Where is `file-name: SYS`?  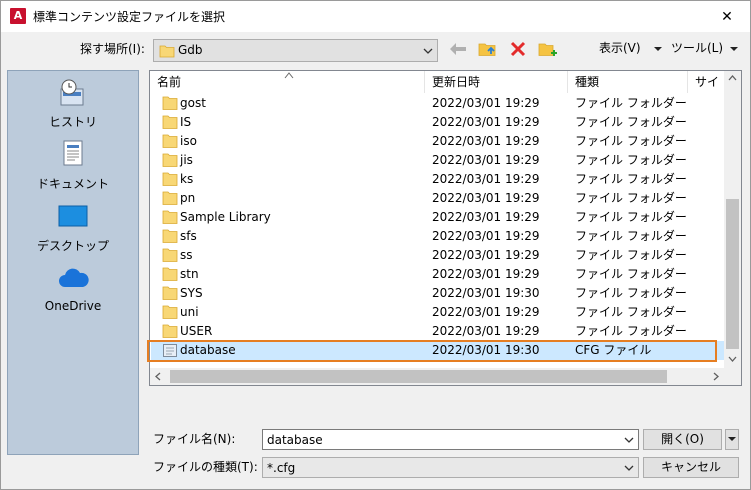 file-name: SYS is located at coordinates (191, 293).